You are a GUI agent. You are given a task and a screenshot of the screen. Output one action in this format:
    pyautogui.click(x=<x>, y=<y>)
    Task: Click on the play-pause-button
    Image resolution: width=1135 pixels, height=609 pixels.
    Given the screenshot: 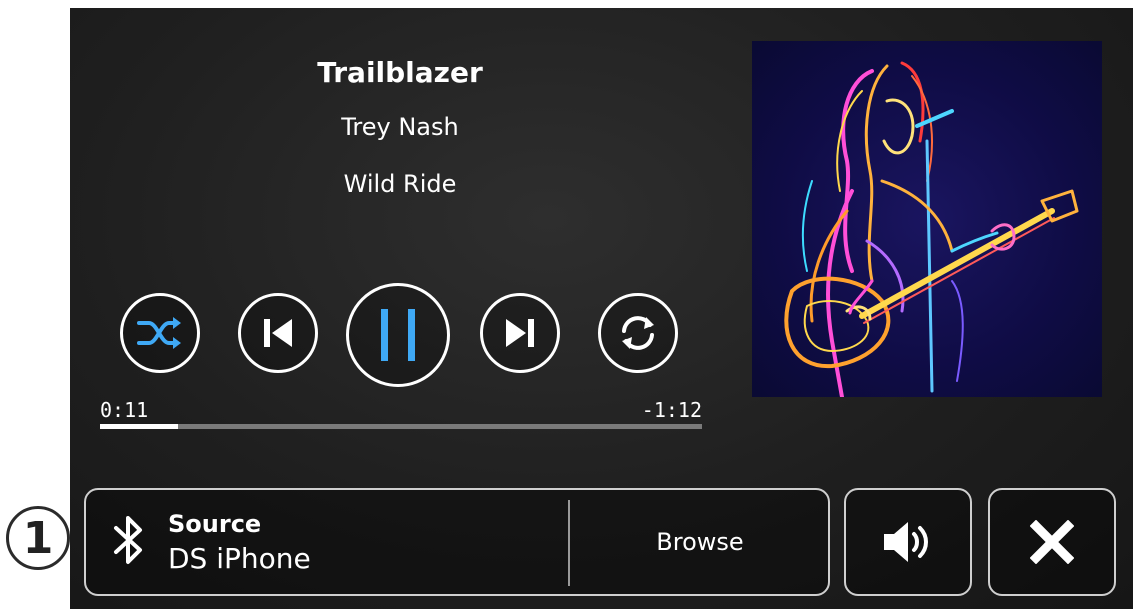 What is the action you would take?
    pyautogui.click(x=398, y=335)
    